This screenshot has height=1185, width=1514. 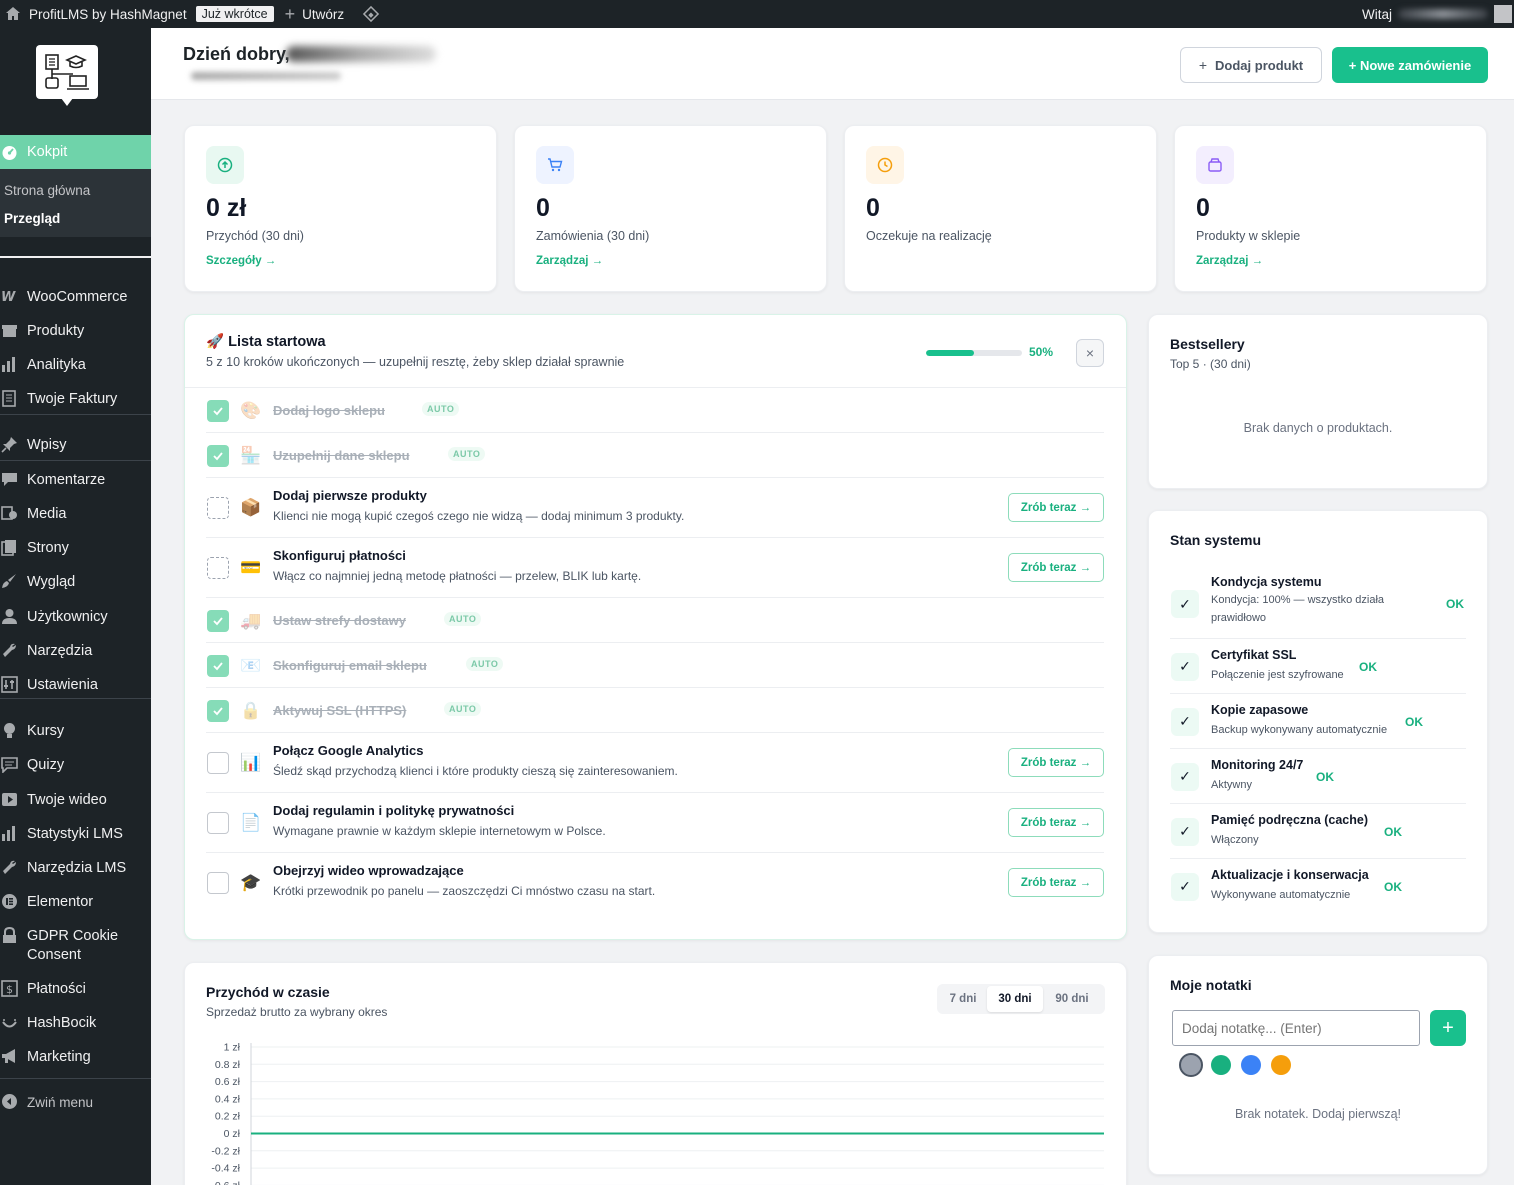 What do you see at coordinates (251, 620) in the screenshot?
I see `item-emoji-icon: 🚚` at bounding box center [251, 620].